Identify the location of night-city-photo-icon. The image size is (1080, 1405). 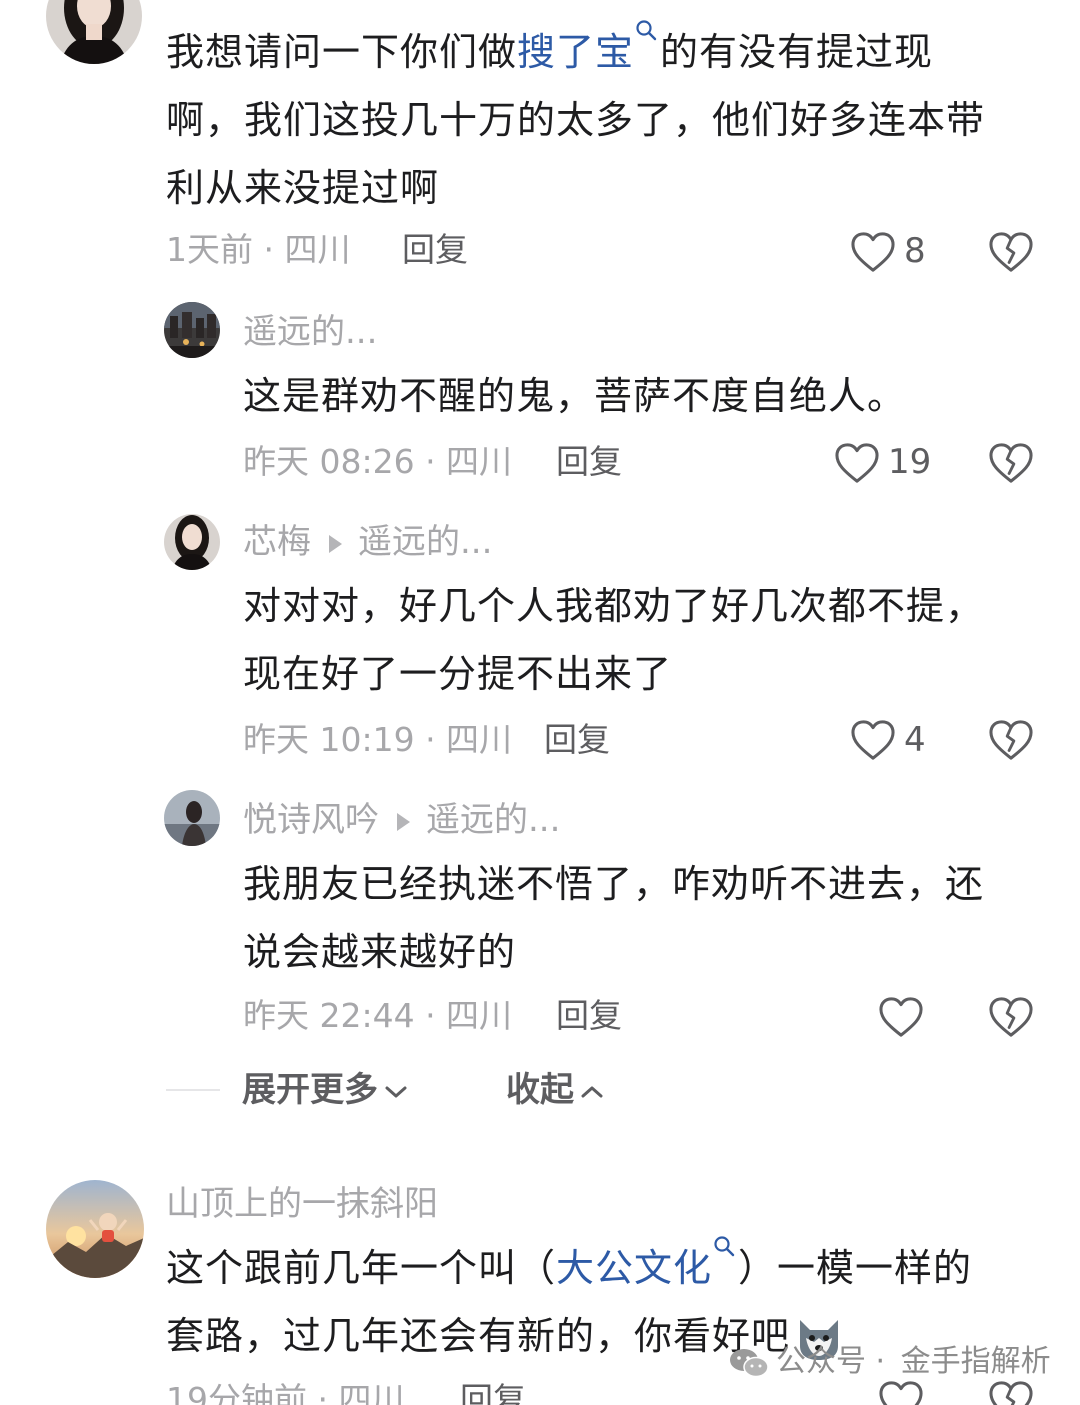
(192, 330).